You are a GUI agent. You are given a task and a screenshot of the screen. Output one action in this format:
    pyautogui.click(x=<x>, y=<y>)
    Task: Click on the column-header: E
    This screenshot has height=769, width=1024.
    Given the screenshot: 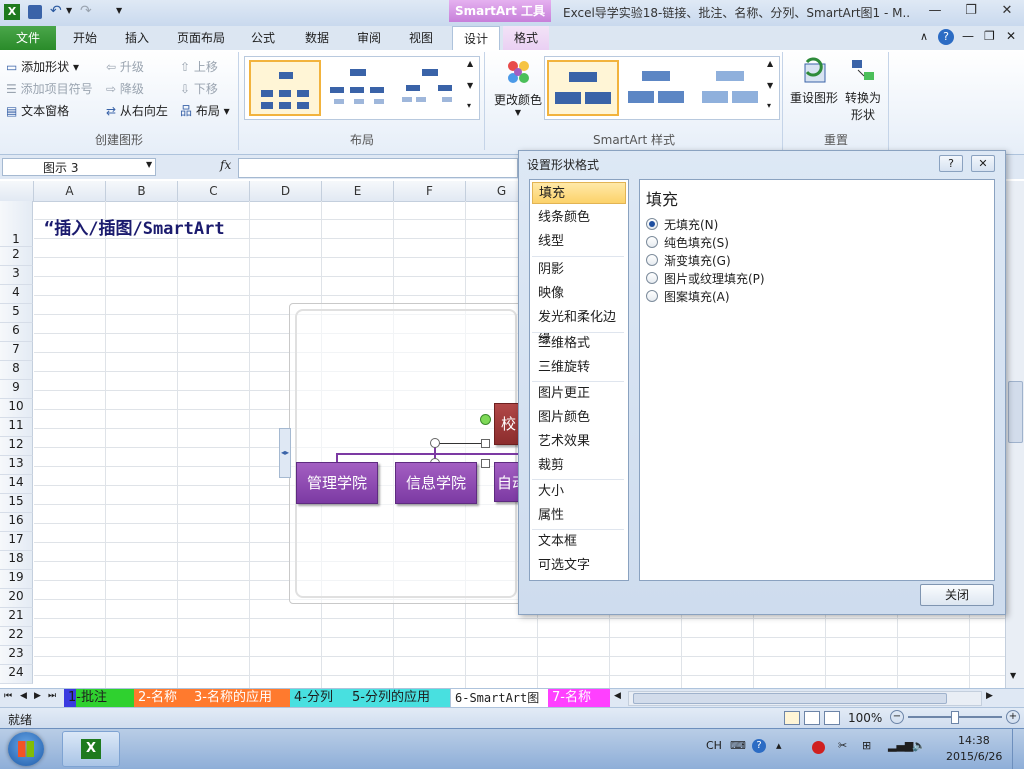 What is the action you would take?
    pyautogui.click(x=358, y=191)
    